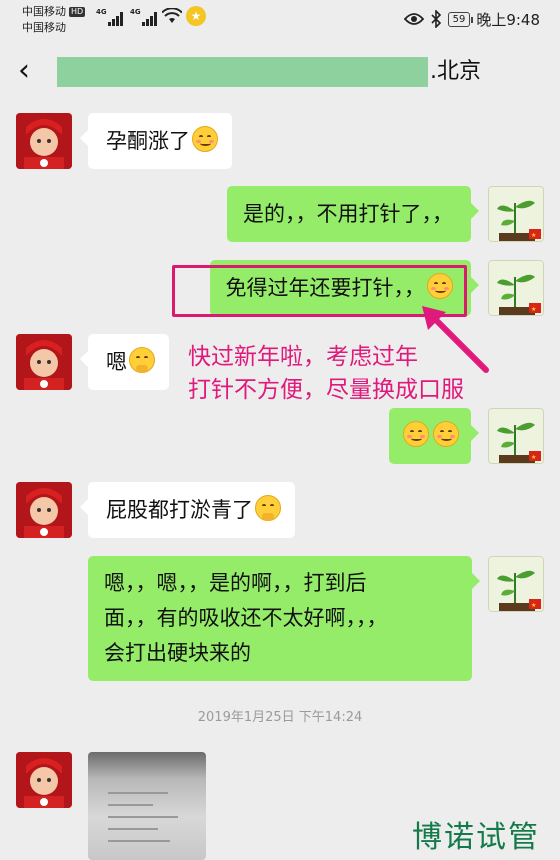 Image resolution: width=560 pixels, height=860 pixels. I want to click on carrier-1-label: 中国移动, so click(44, 11).